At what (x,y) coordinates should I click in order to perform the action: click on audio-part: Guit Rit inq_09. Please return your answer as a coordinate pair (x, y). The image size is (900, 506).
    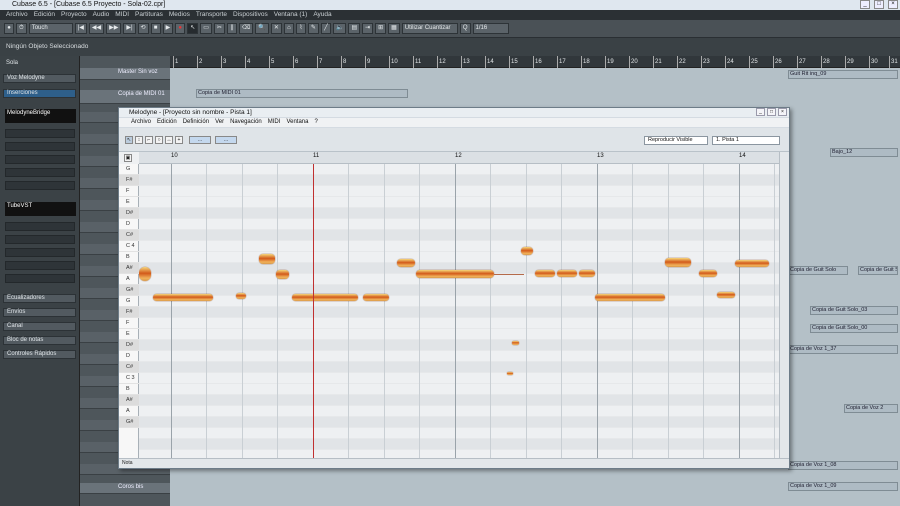
    Looking at the image, I should click on (843, 74).